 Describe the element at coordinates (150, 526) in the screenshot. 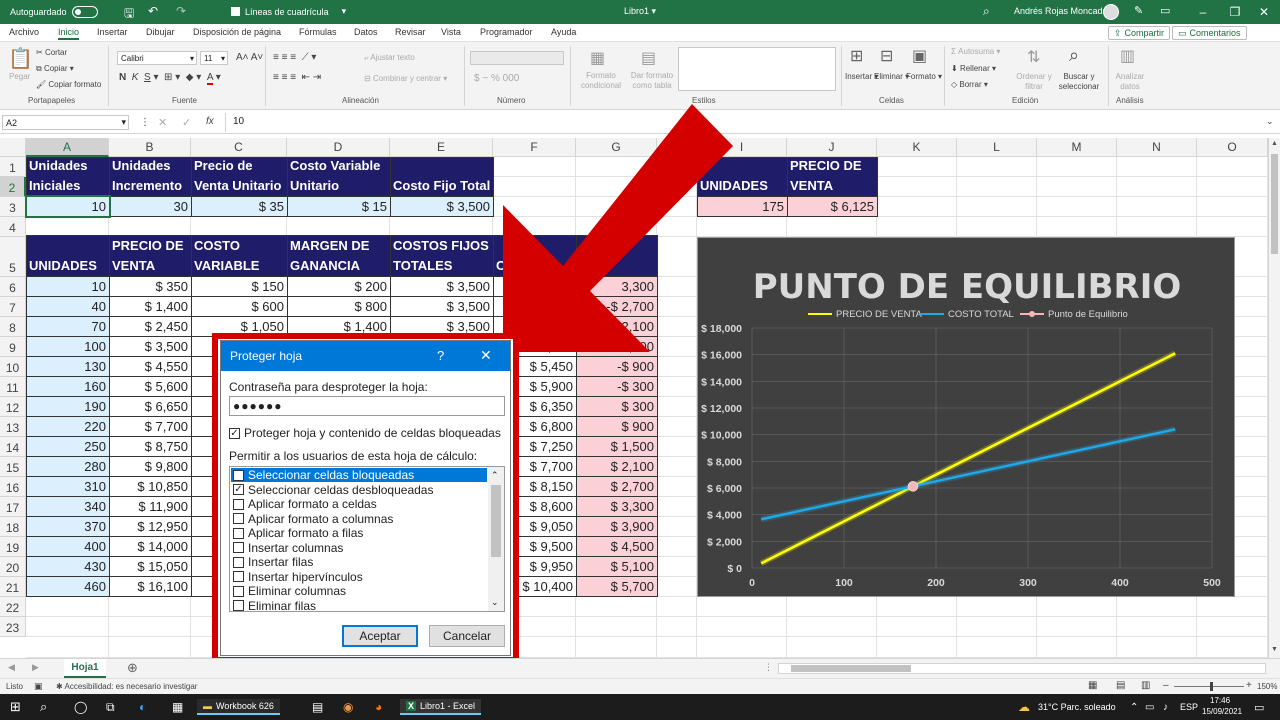

I see `main-cell: $ 12,950` at that location.